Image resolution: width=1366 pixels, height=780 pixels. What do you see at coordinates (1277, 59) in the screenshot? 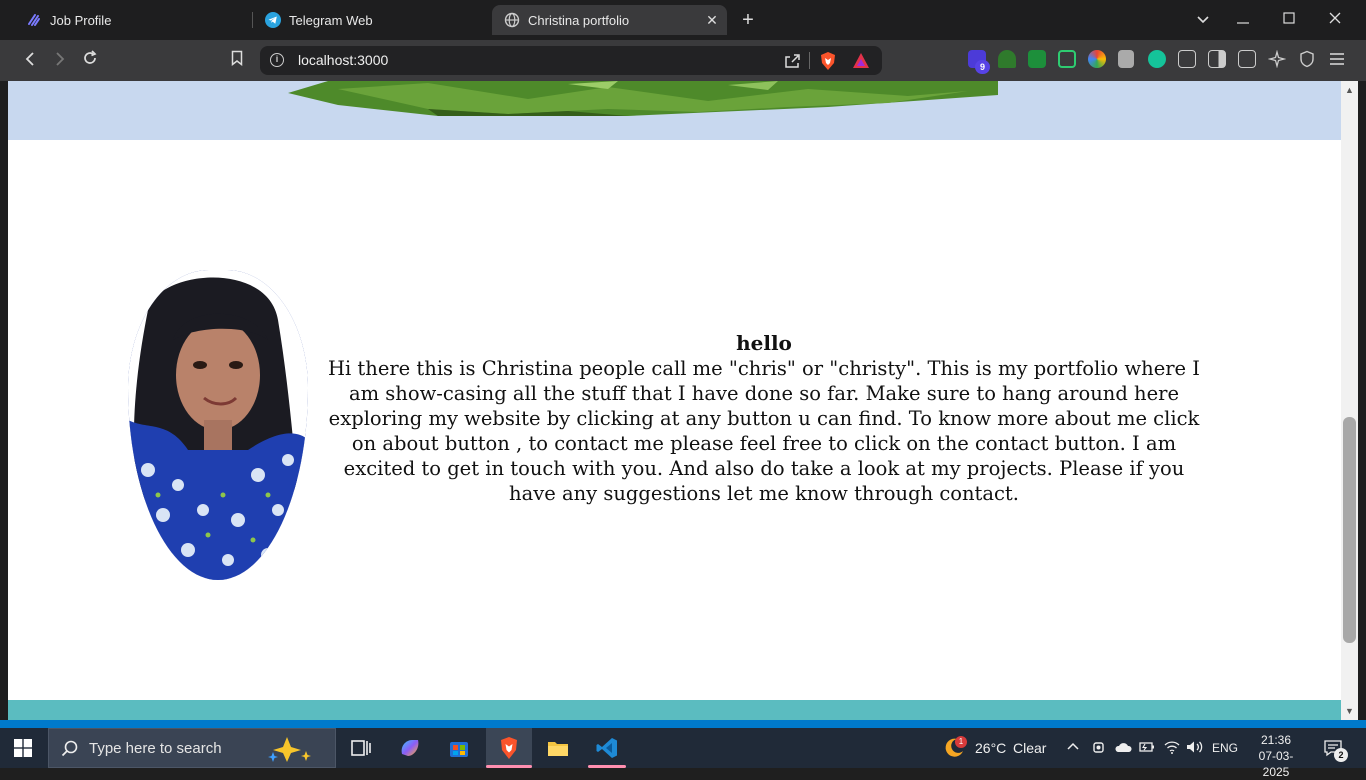
I see `leo-ai-icon` at bounding box center [1277, 59].